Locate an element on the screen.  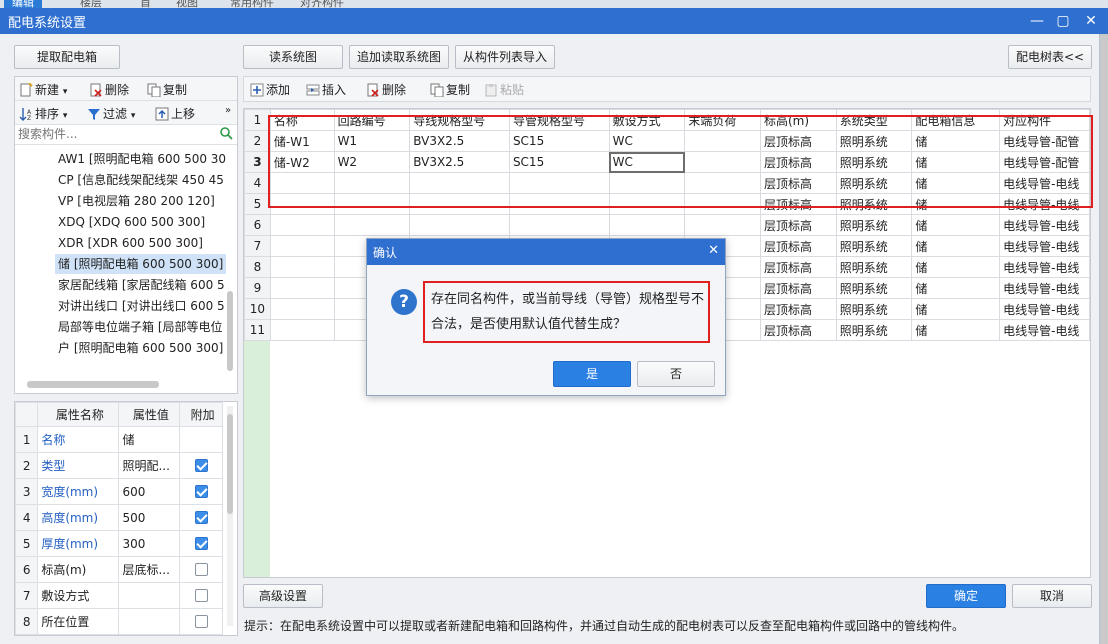
tab-view: 视图 is located at coordinates (187, 4).